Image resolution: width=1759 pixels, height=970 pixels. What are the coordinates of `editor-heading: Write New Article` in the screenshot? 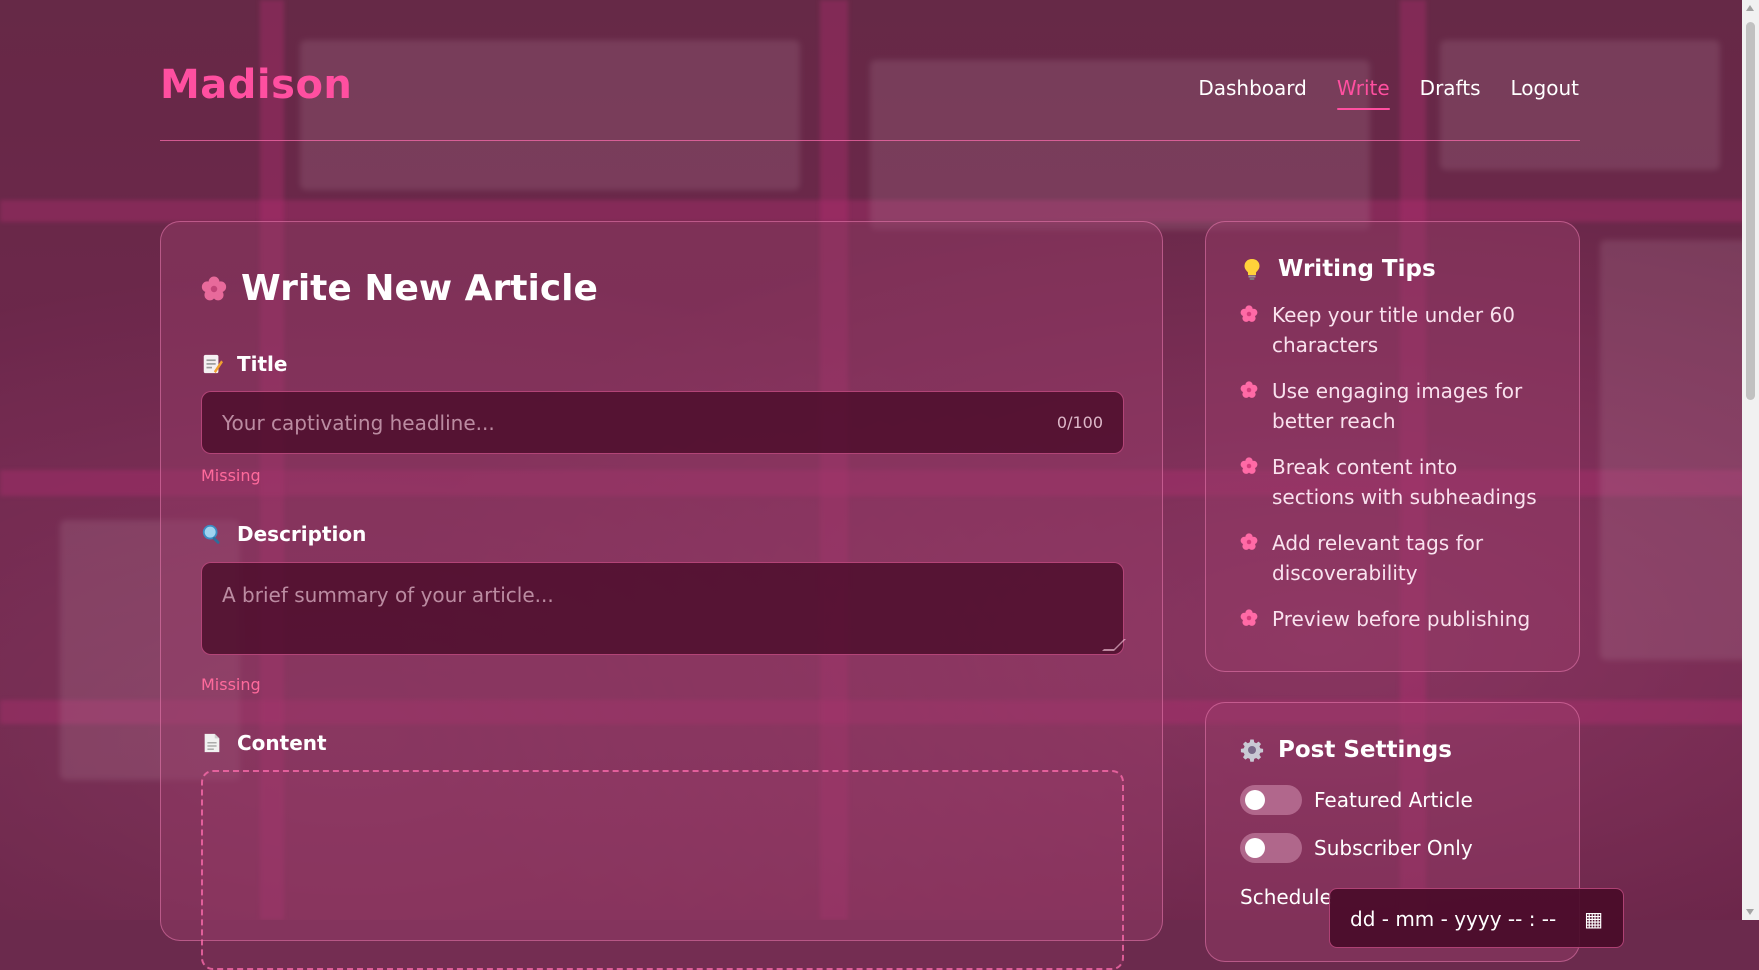 It's located at (399, 288).